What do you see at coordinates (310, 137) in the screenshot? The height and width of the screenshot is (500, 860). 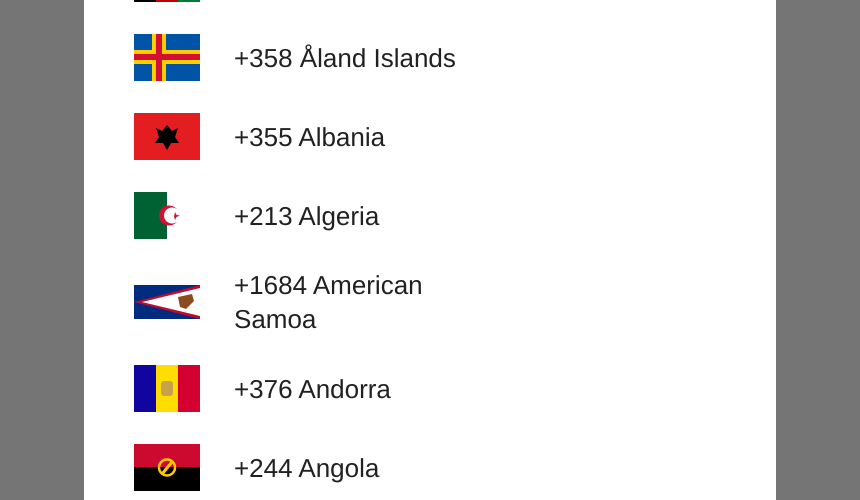 I see `country-label: +355 Albania` at bounding box center [310, 137].